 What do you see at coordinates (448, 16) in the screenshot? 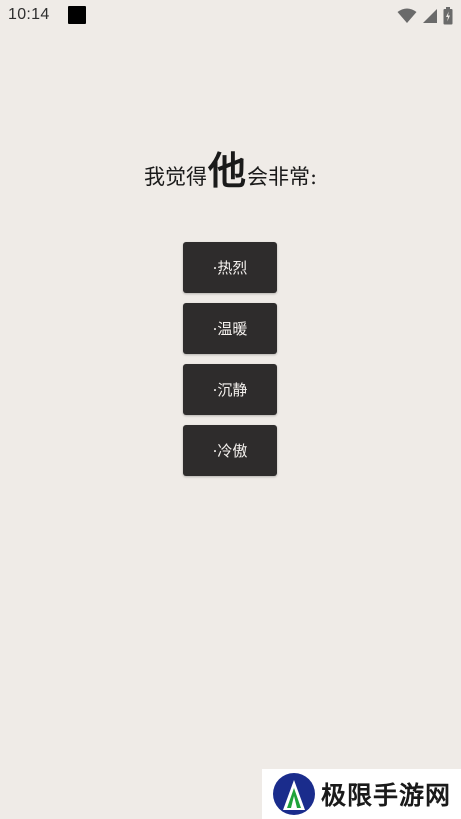
I see `battery-icon` at bounding box center [448, 16].